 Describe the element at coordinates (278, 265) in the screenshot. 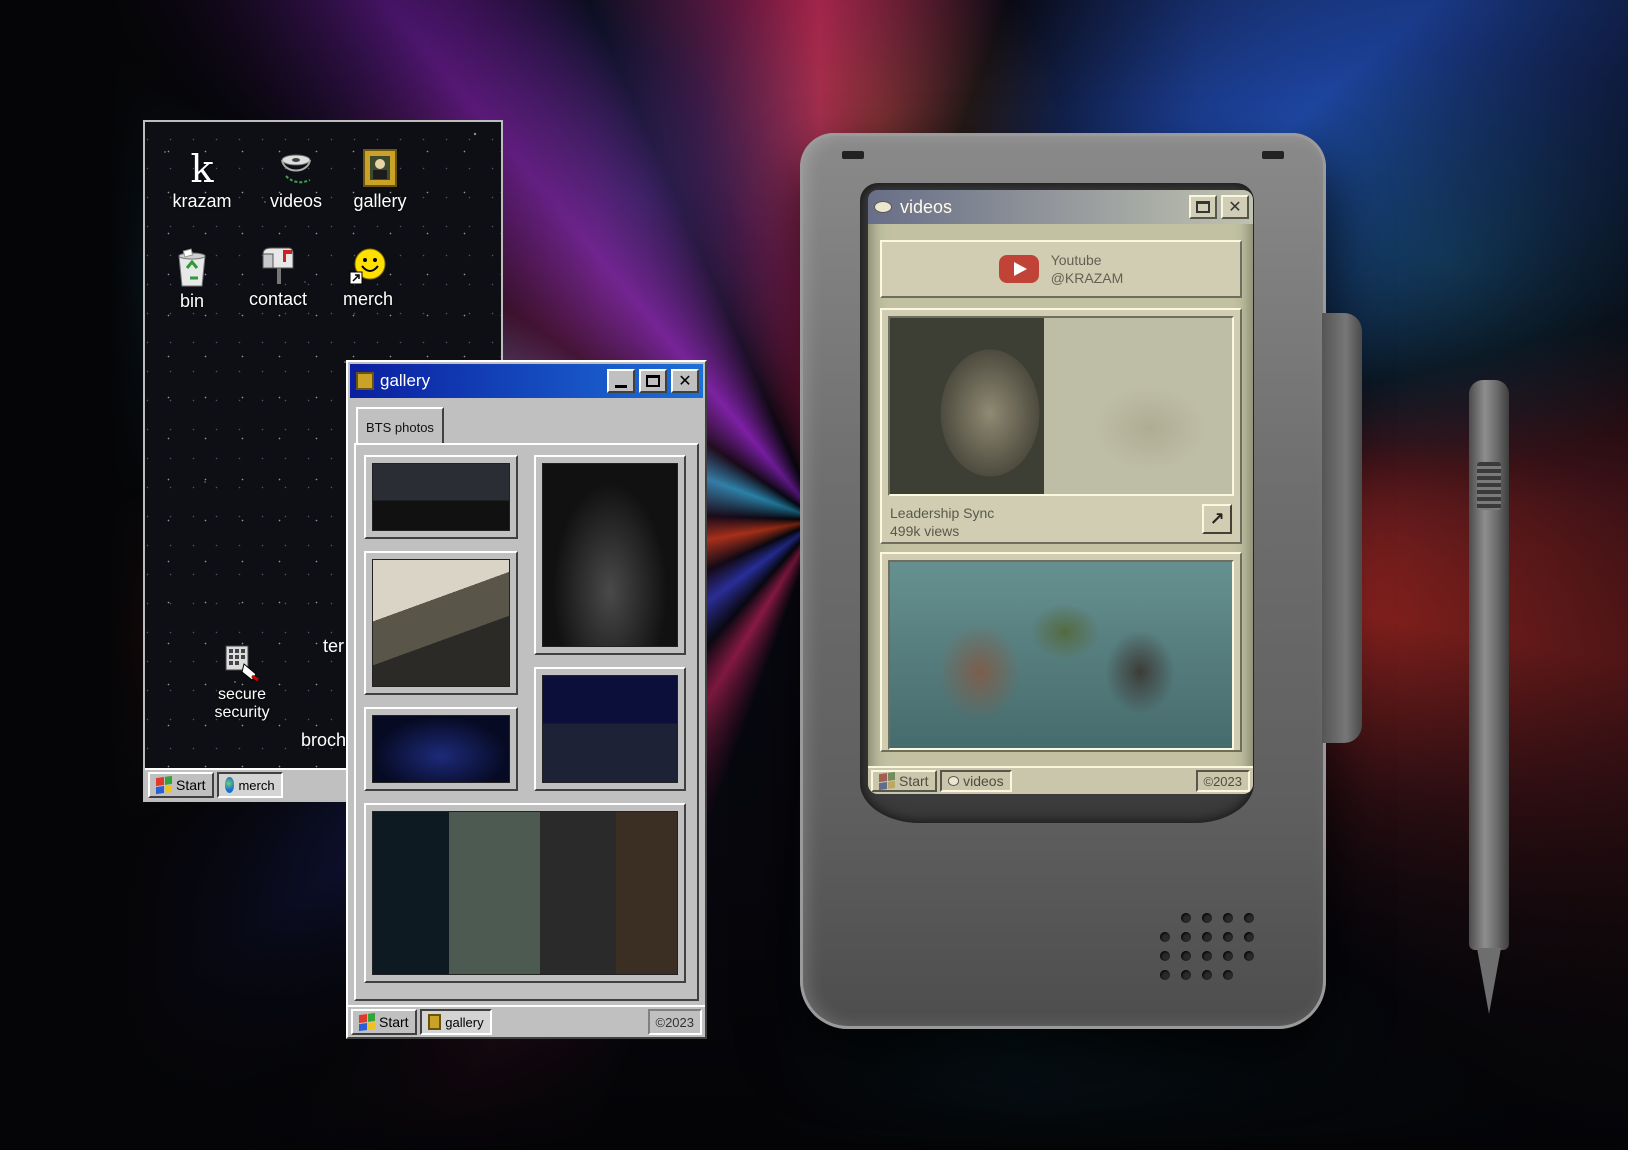

I see `mailbox-icon` at that location.